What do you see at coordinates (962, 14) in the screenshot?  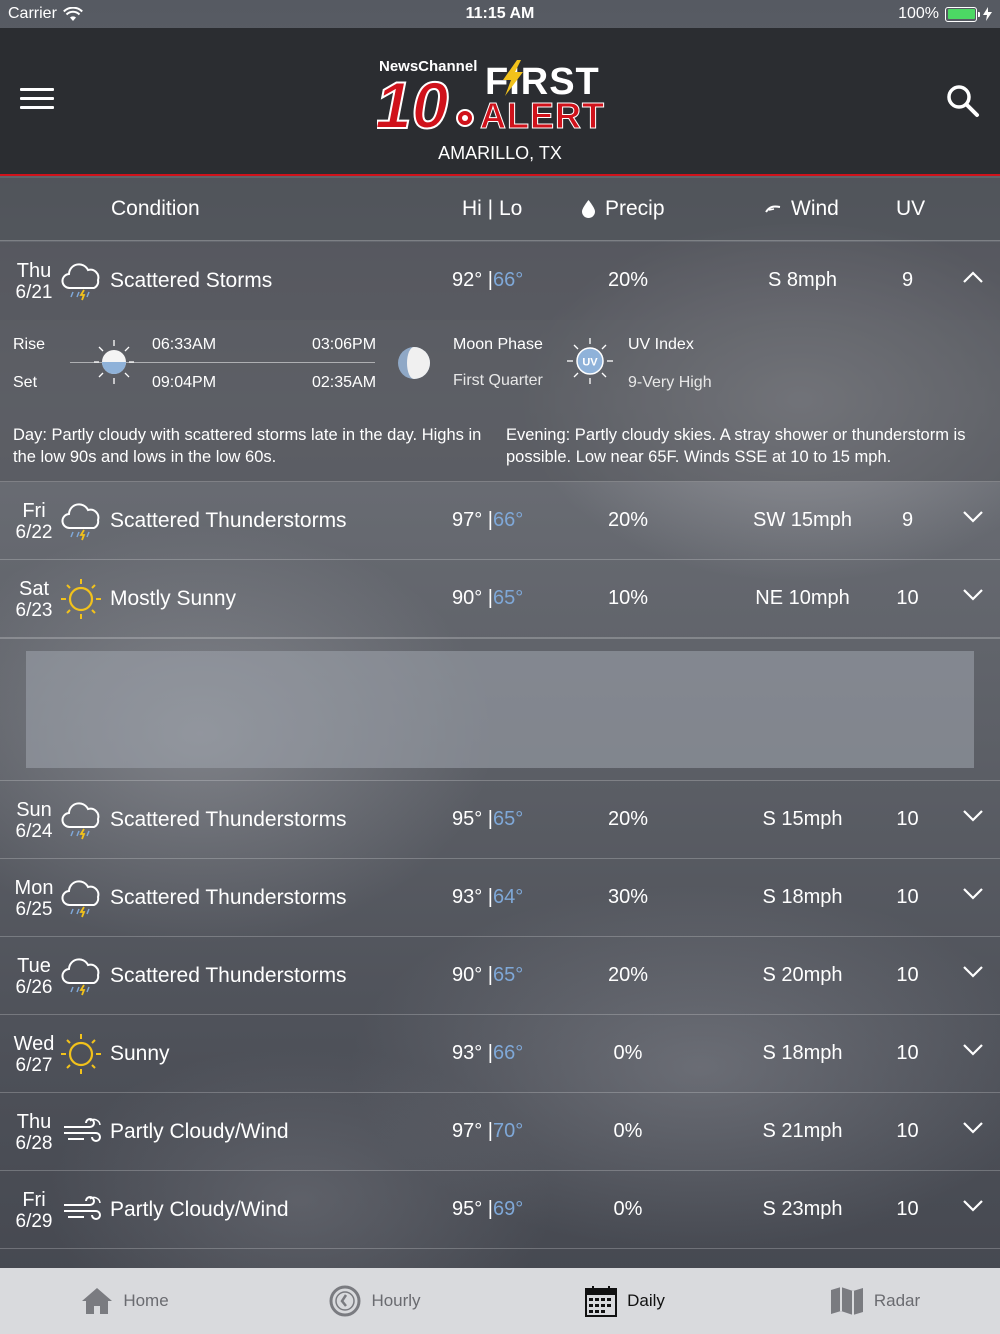 I see `battery-icon` at bounding box center [962, 14].